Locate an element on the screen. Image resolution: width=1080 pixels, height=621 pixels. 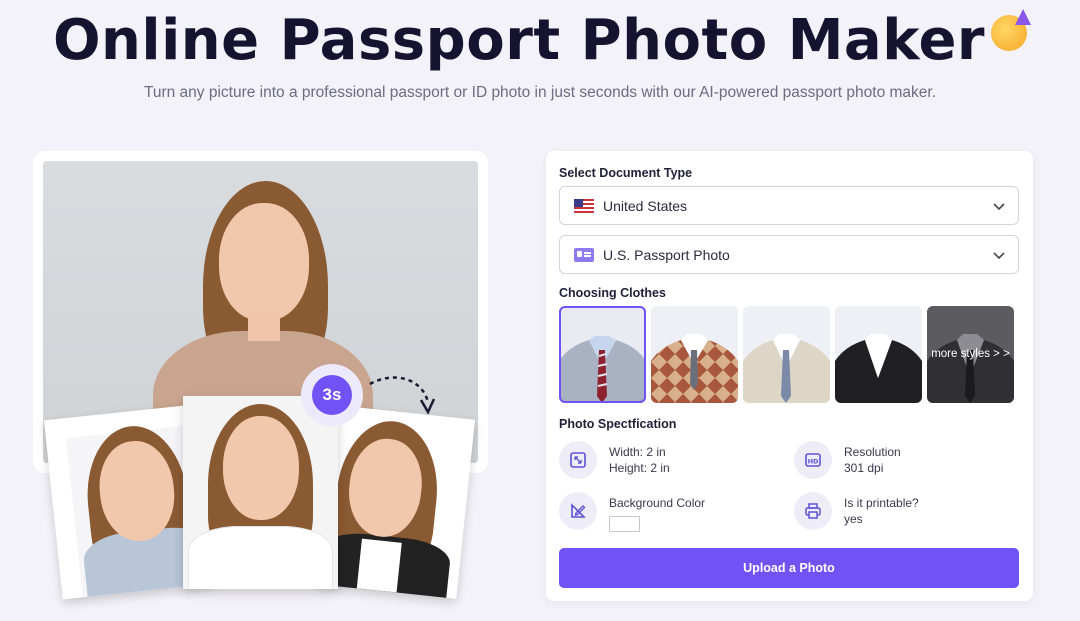
spec-resolution: HD Resolution 301 dpi is located at coordinates (847, 460).